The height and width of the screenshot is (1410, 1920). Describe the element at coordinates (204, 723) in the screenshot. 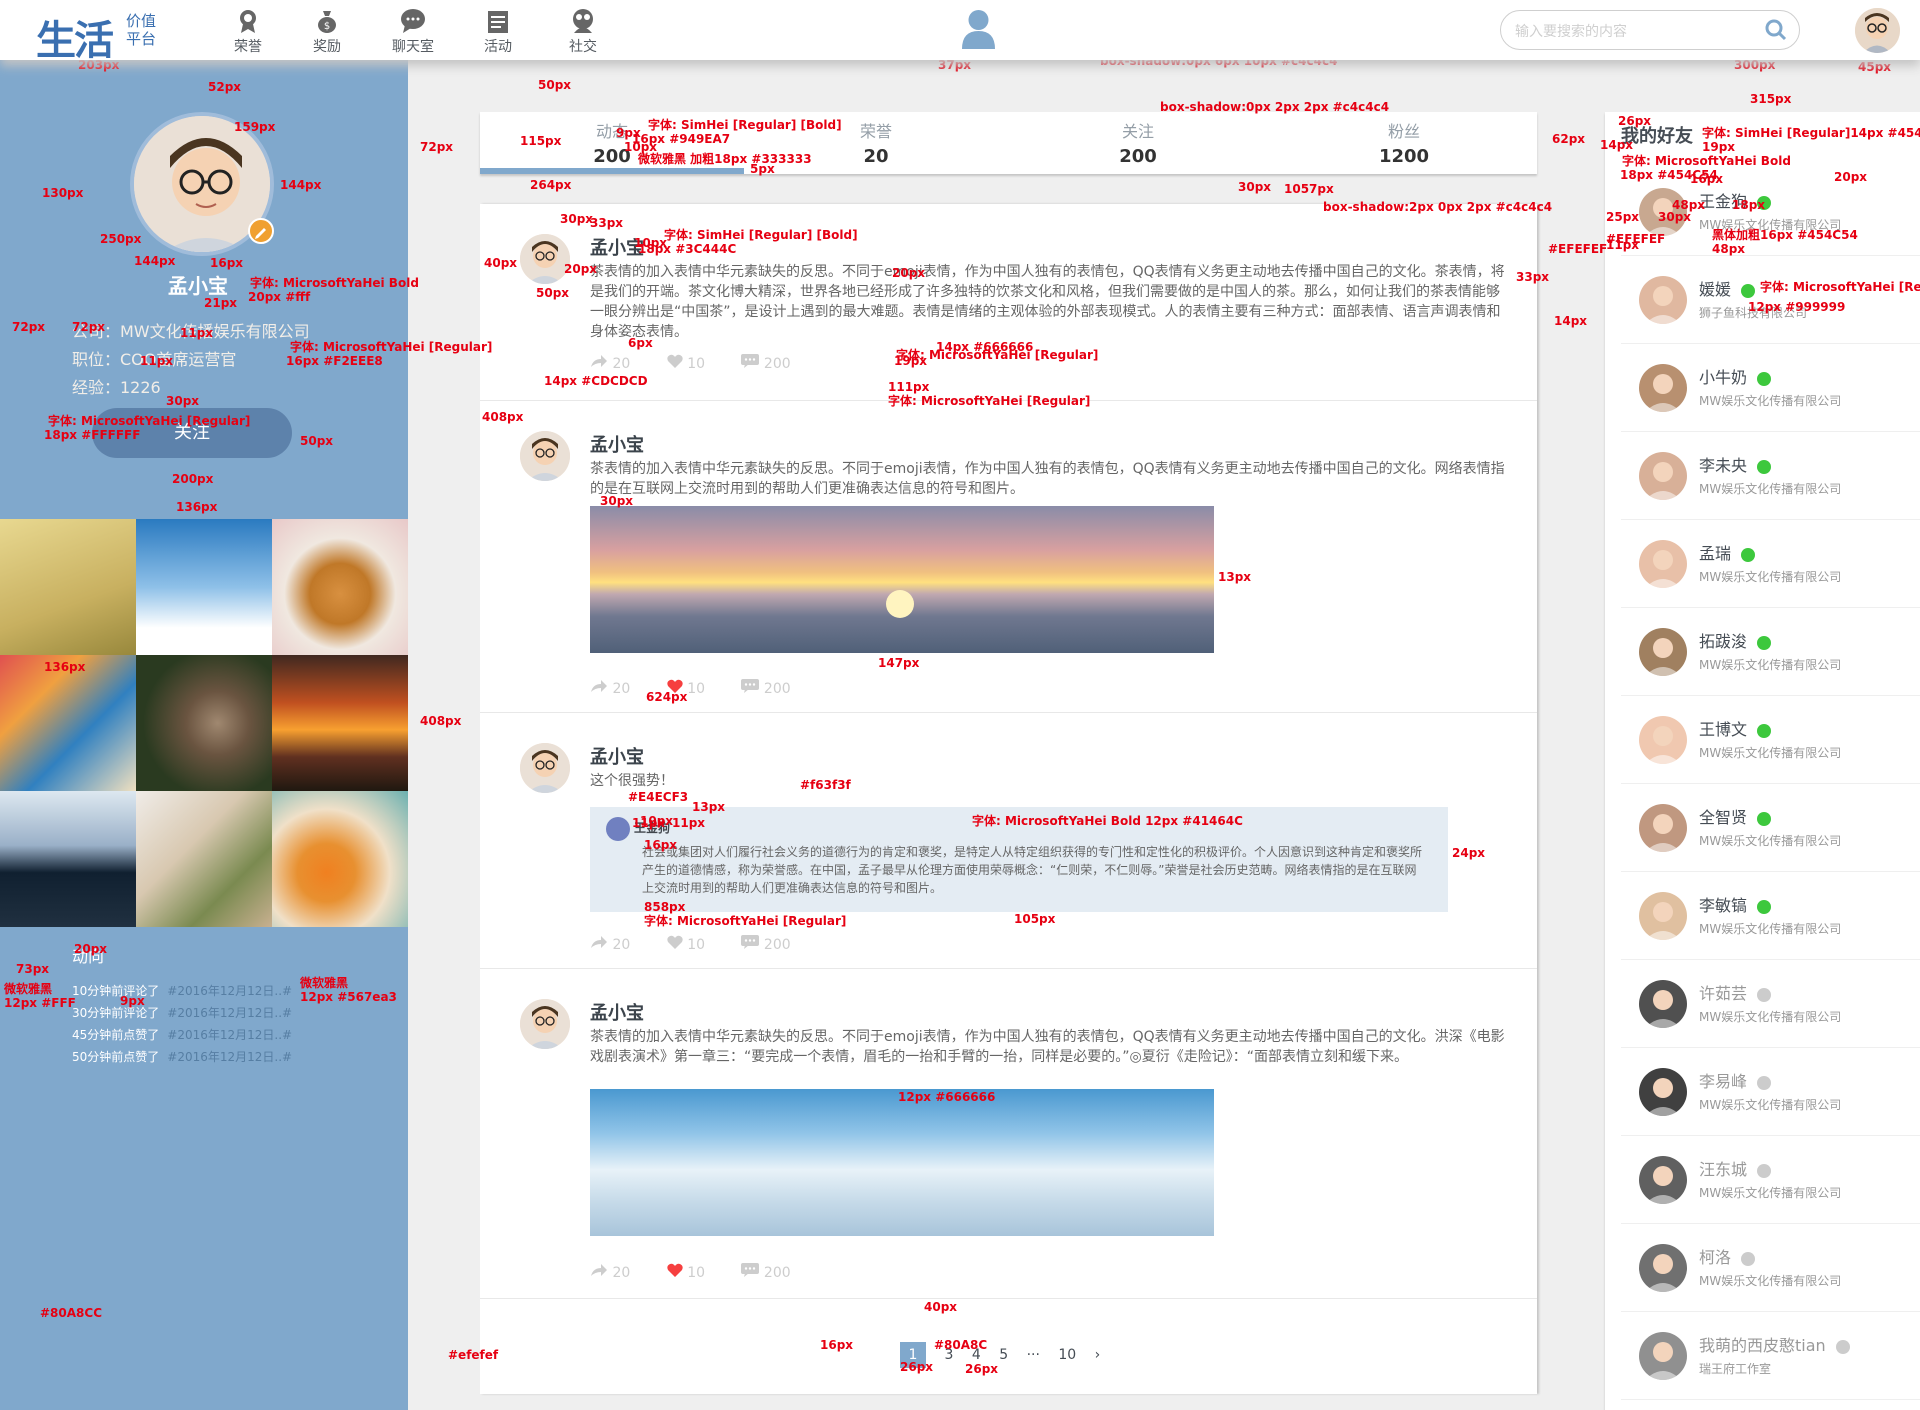

I see `gallery-photo-cat` at that location.